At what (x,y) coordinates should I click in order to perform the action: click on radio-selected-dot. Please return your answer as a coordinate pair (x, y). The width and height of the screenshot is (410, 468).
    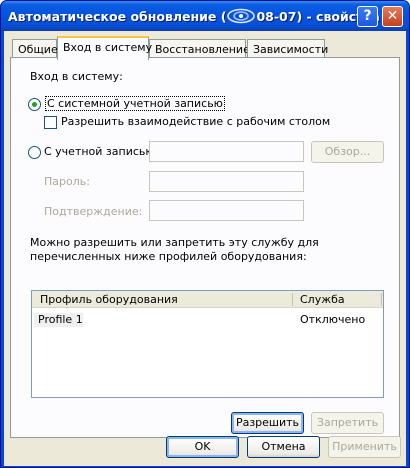
    Looking at the image, I should click on (34, 104).